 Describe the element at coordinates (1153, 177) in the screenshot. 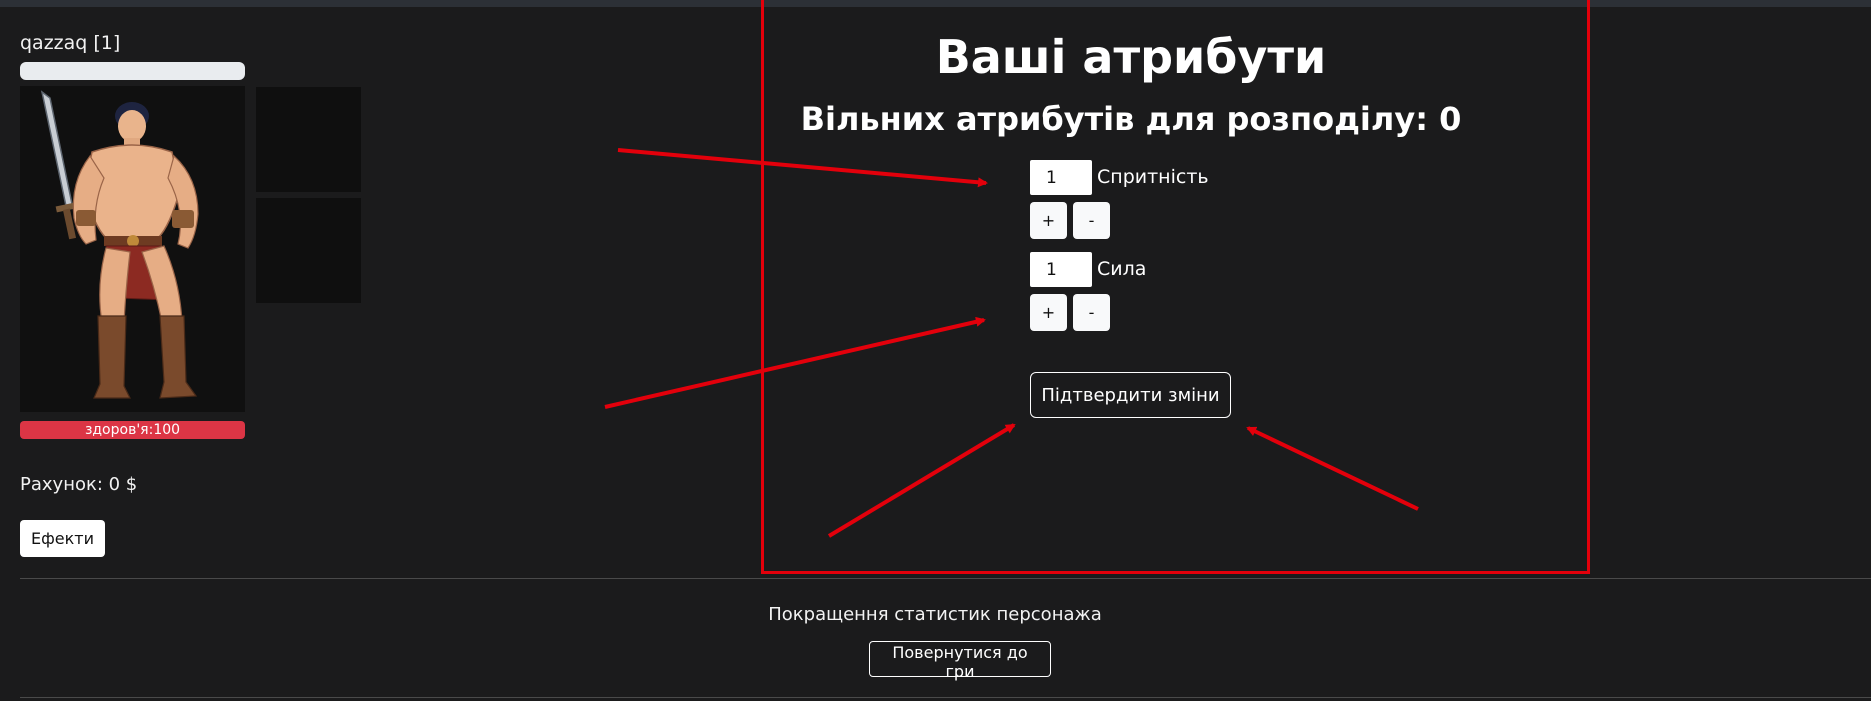

I see `agility-label: Спритність` at that location.